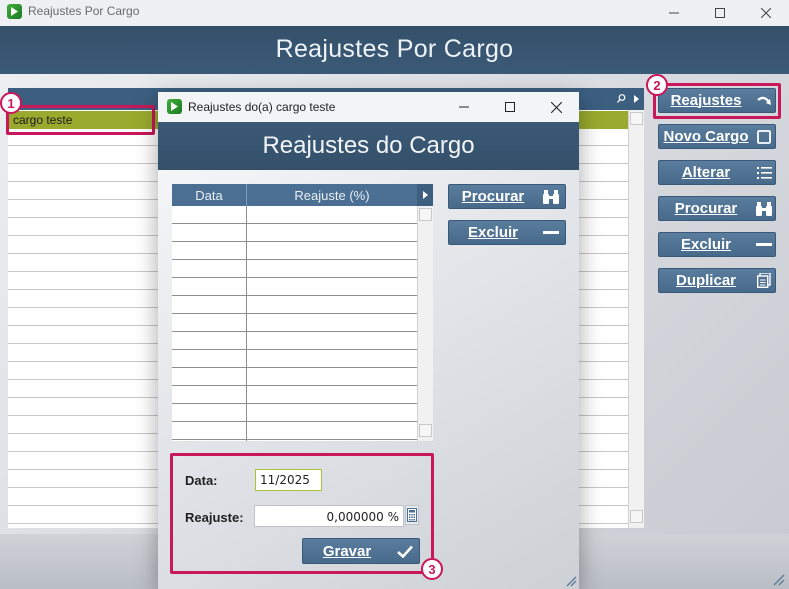 The width and height of the screenshot is (789, 589). Describe the element at coordinates (432, 569) in the screenshot. I see `annotation-badge-3: 3` at that location.